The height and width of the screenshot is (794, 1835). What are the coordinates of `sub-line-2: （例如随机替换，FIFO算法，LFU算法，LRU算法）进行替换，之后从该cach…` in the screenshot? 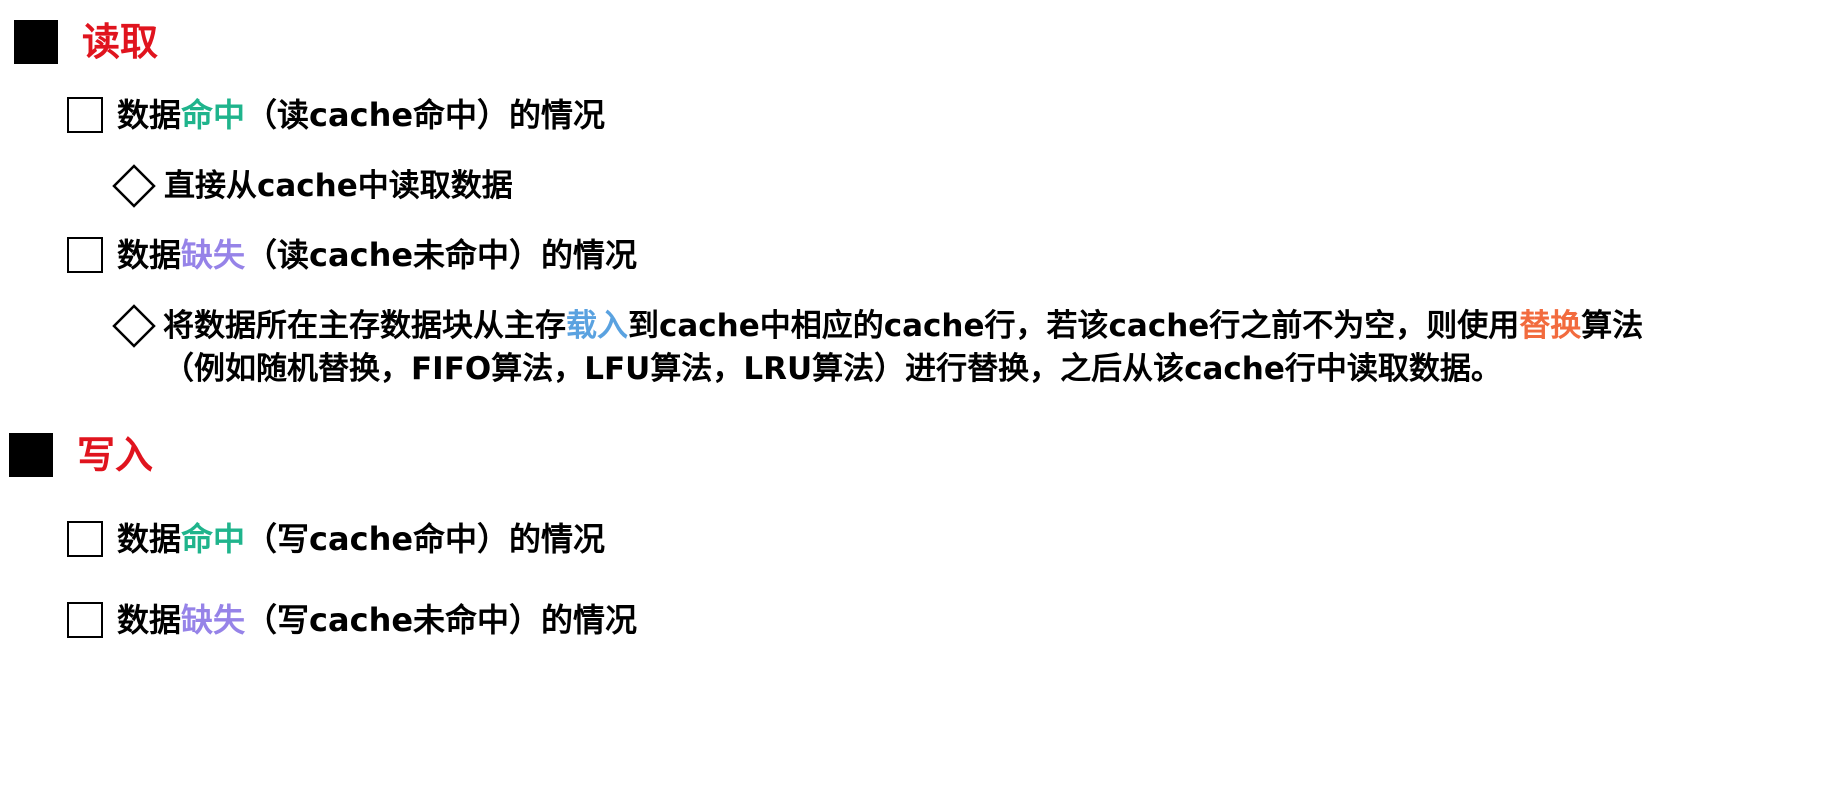 It's located at (832, 369).